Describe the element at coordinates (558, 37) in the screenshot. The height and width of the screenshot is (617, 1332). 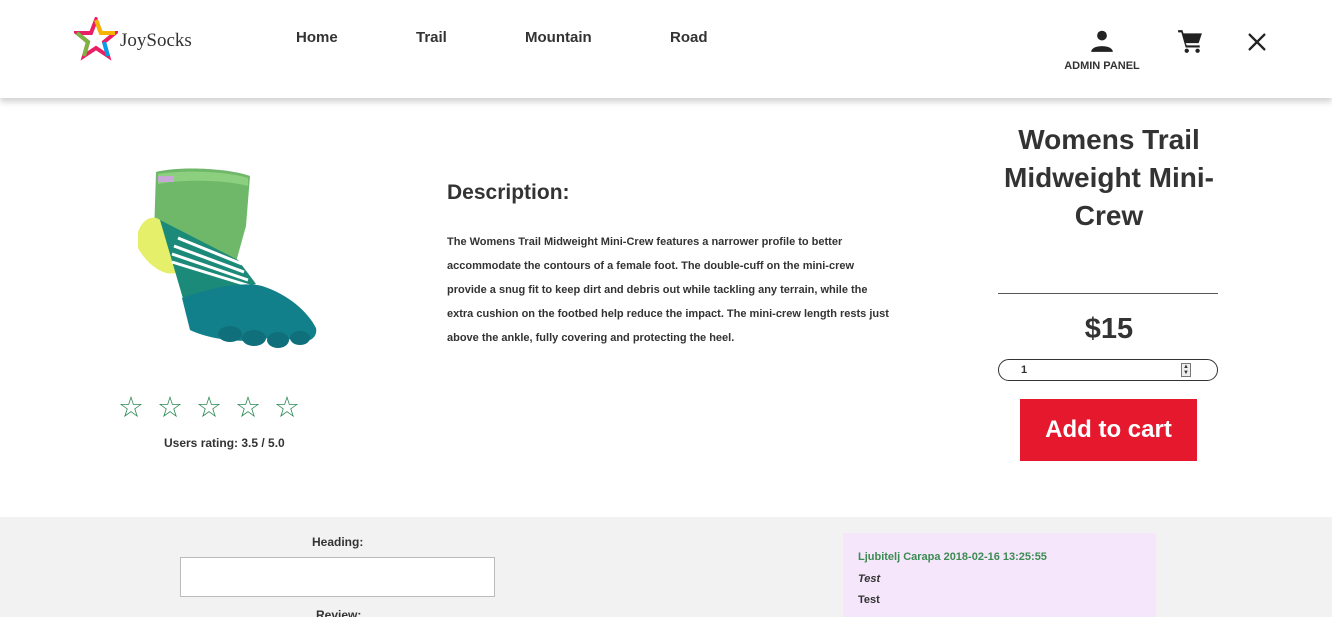
I see `nav-mountain: Mountain` at that location.